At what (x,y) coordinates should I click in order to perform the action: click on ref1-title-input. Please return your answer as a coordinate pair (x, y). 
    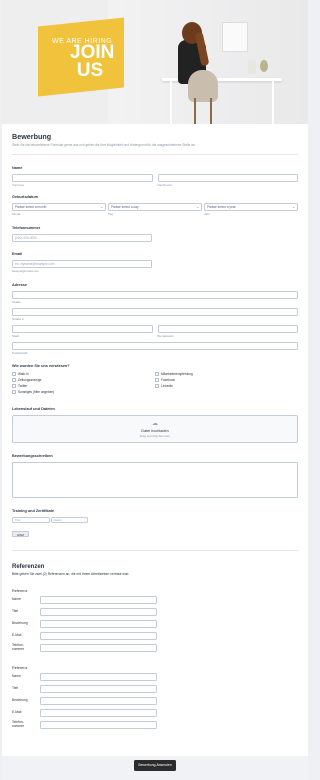
    Looking at the image, I should click on (98, 612).